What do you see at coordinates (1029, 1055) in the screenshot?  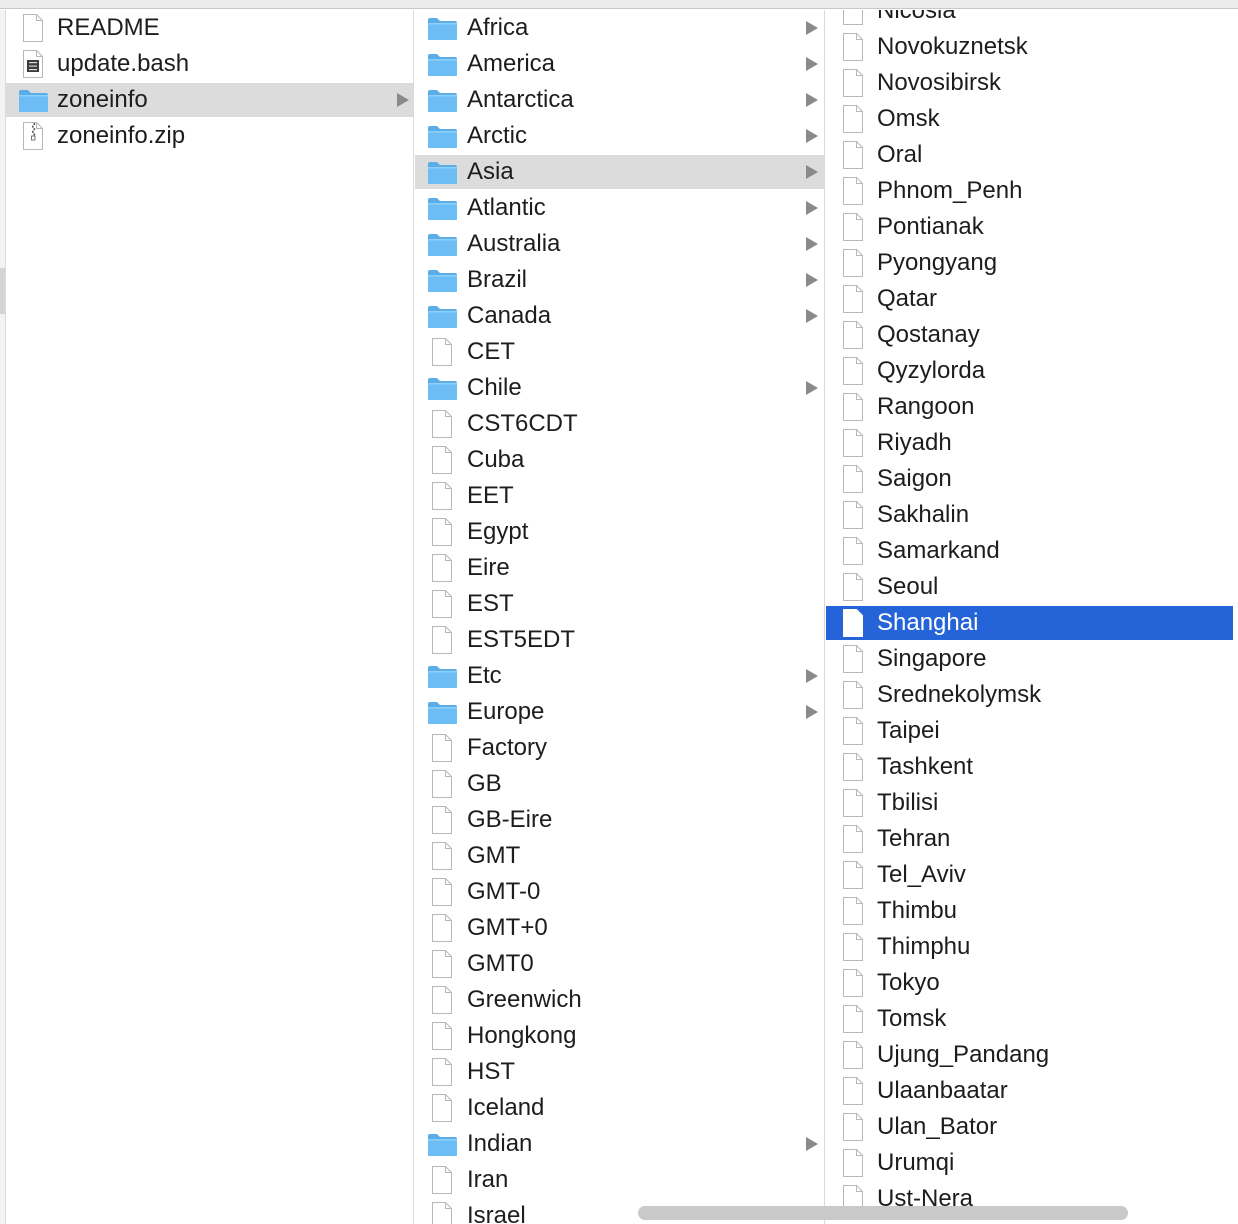 I see `file-item: Ujung_Pandang` at bounding box center [1029, 1055].